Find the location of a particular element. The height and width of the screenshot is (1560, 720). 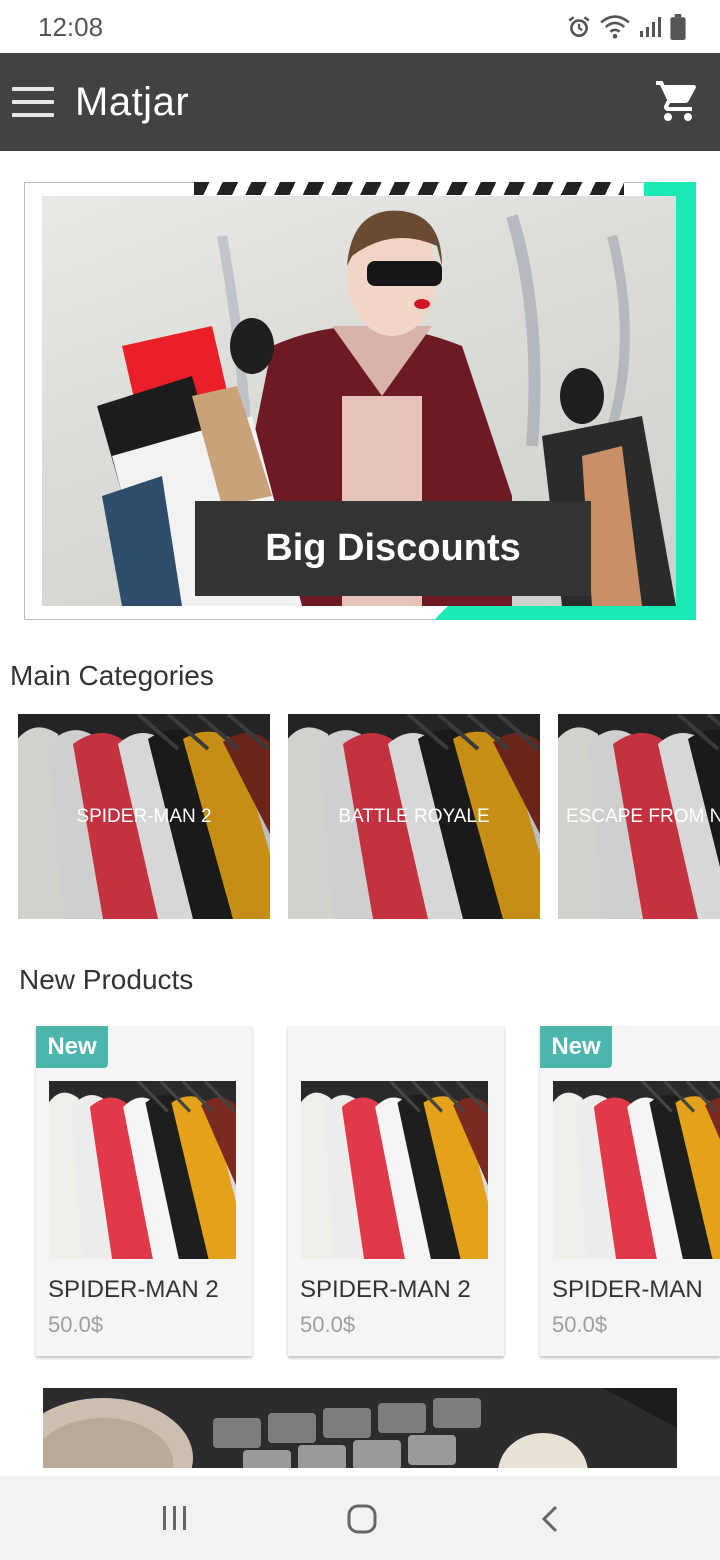

banner-stripes is located at coordinates (409, 188).